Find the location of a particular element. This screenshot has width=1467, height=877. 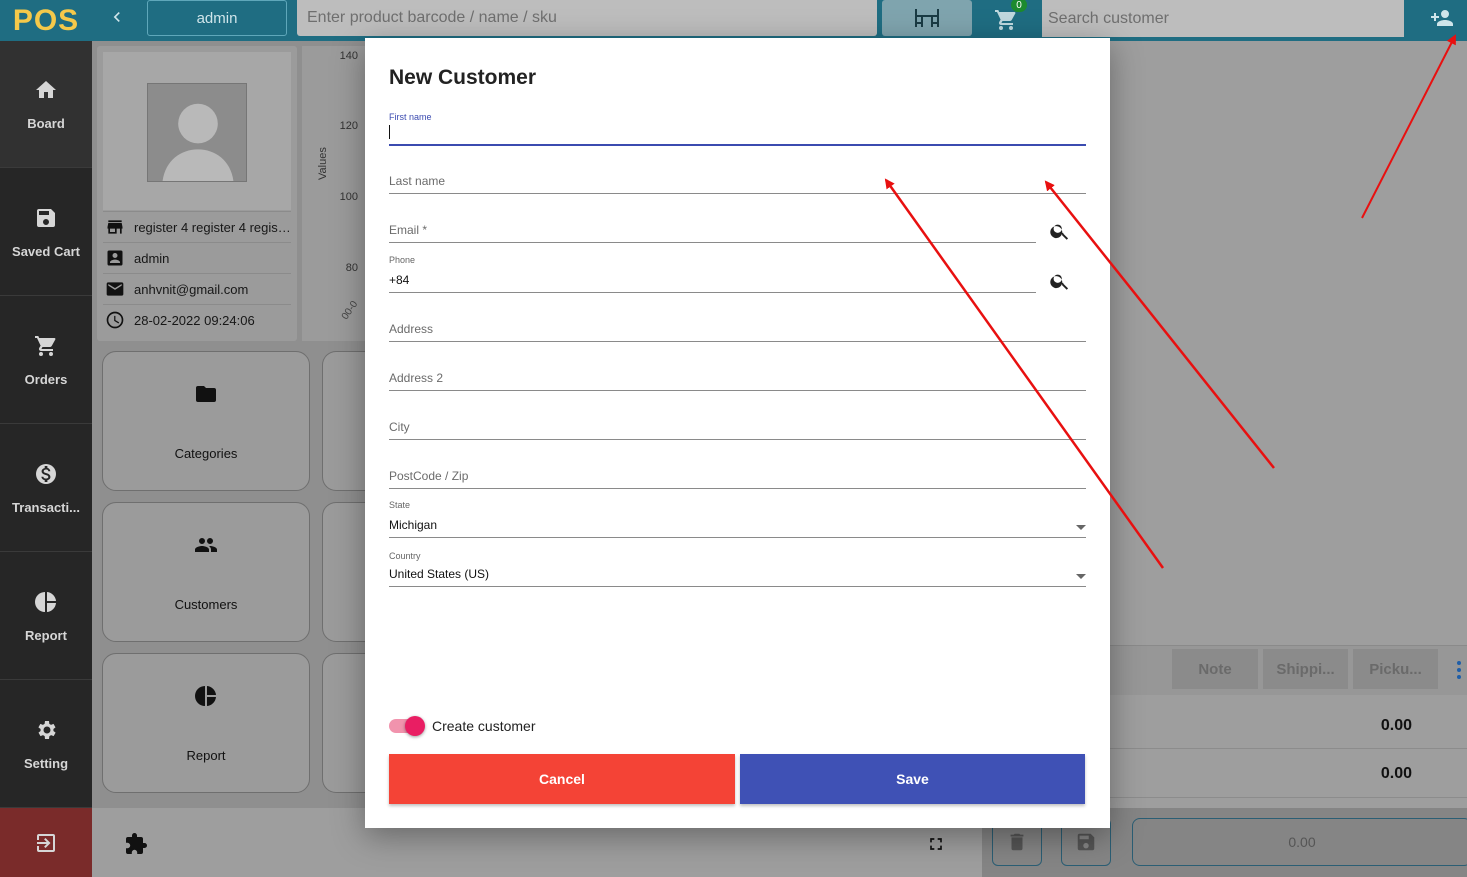

fullscreen-button is located at coordinates (937, 845).